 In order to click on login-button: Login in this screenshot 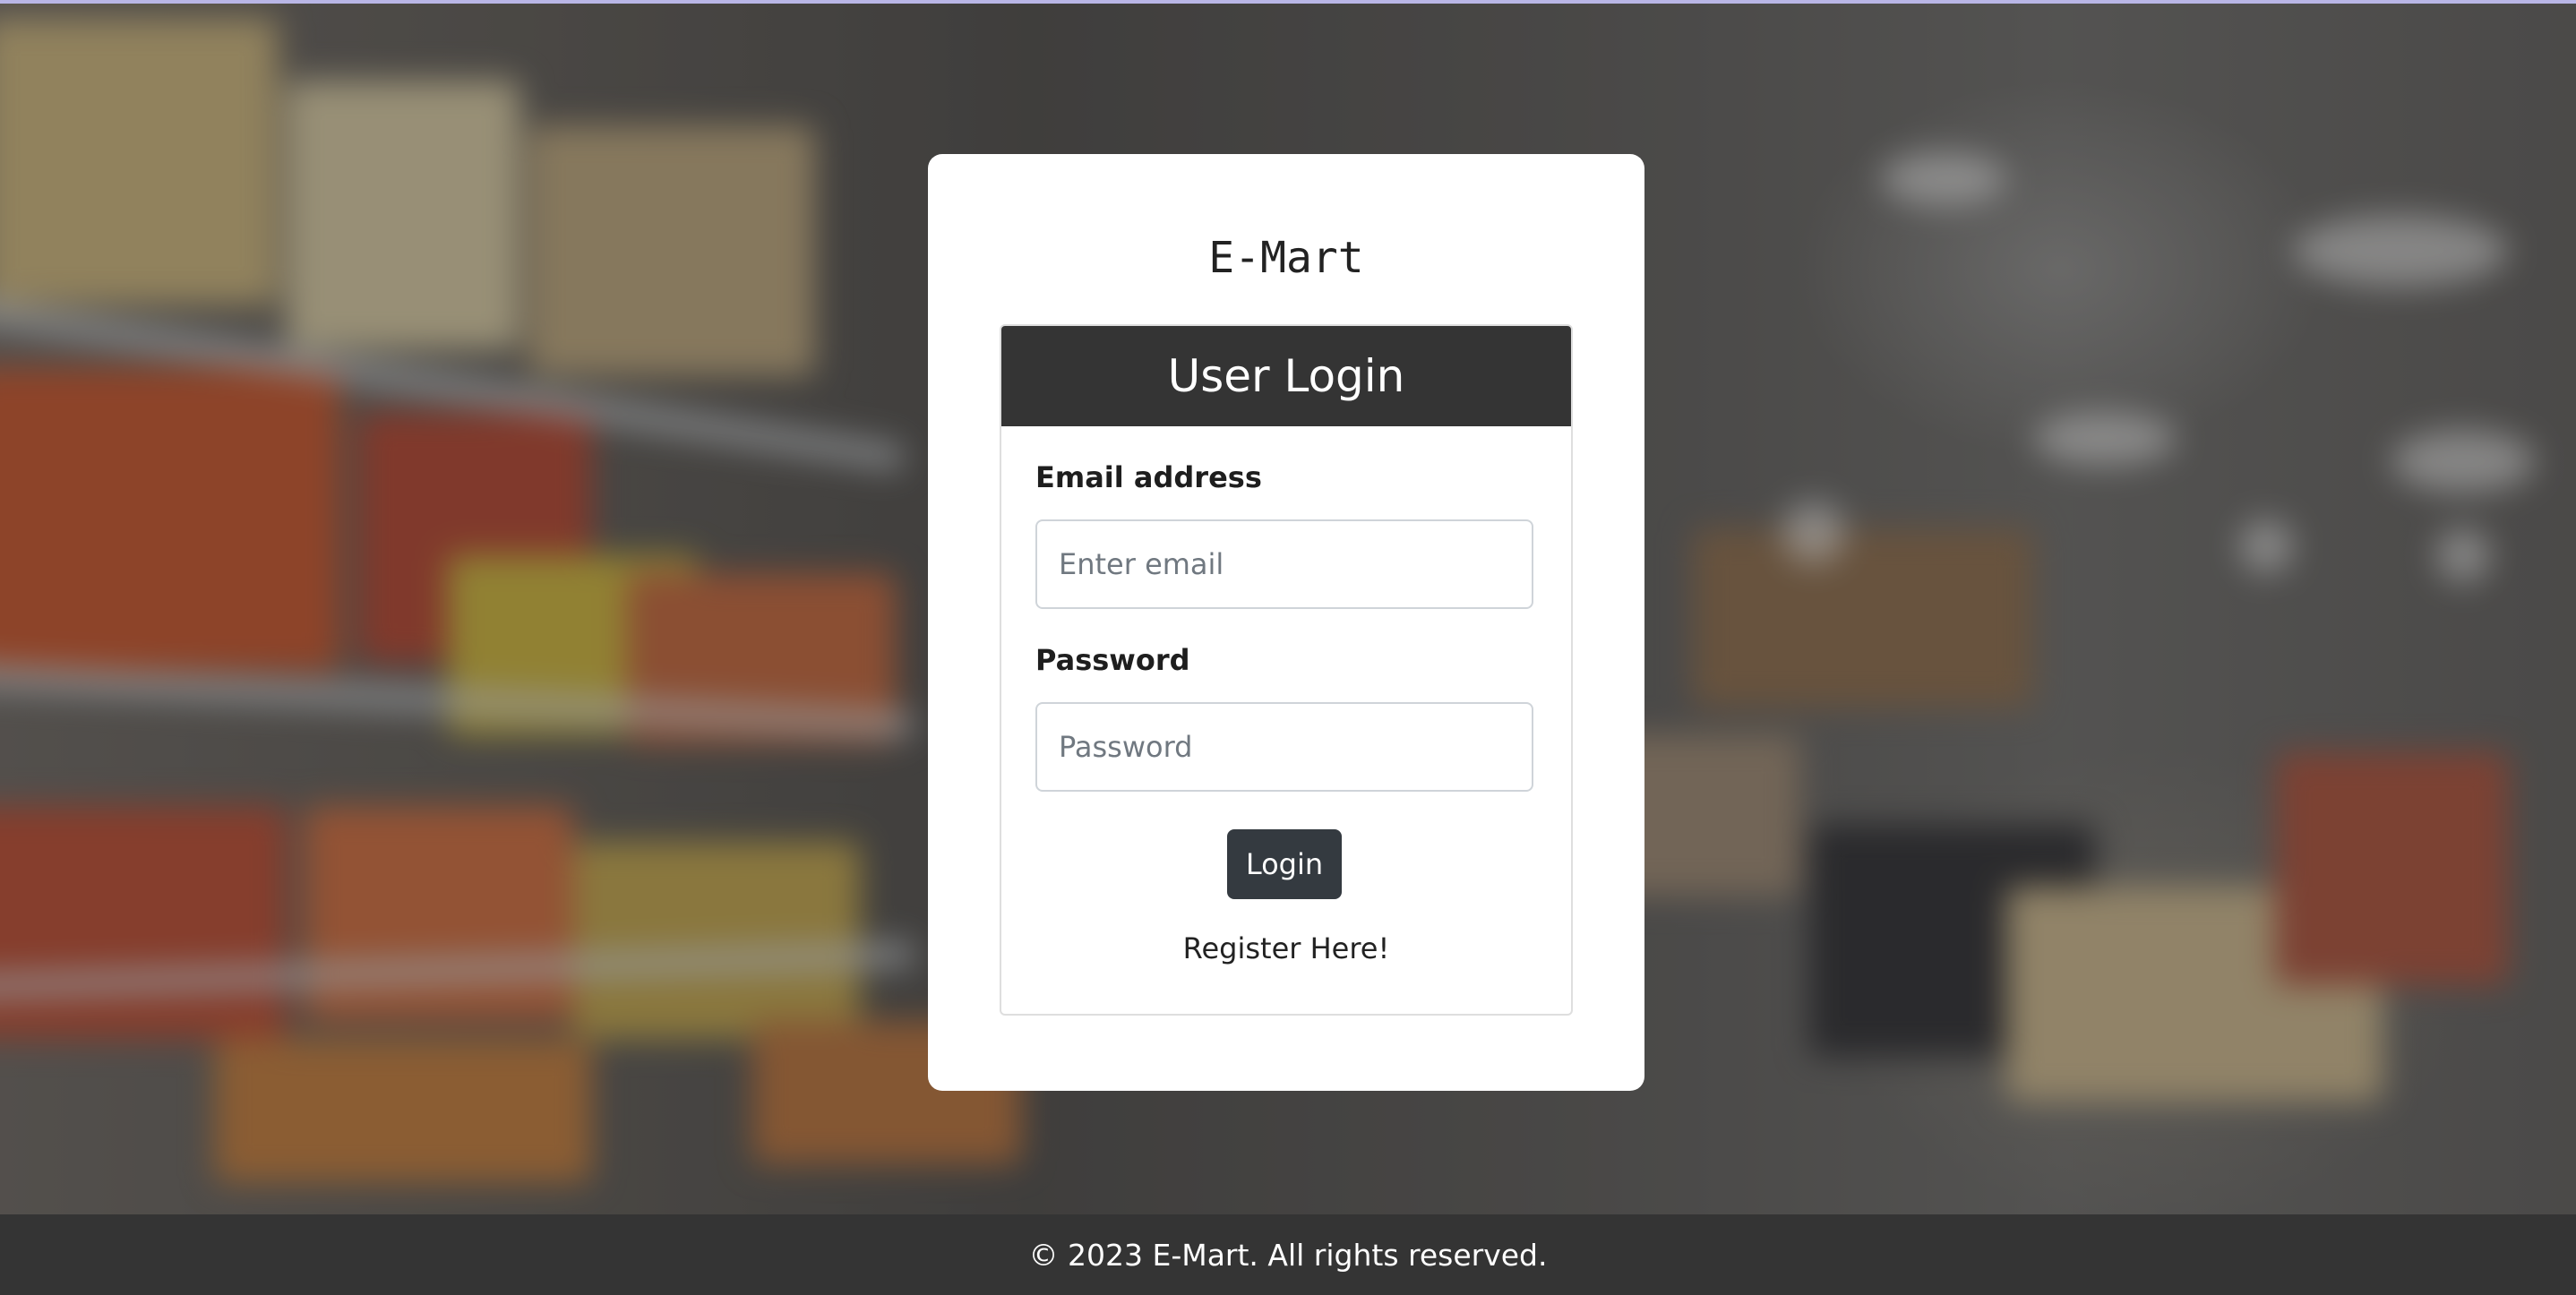, I will do `click(1284, 864)`.